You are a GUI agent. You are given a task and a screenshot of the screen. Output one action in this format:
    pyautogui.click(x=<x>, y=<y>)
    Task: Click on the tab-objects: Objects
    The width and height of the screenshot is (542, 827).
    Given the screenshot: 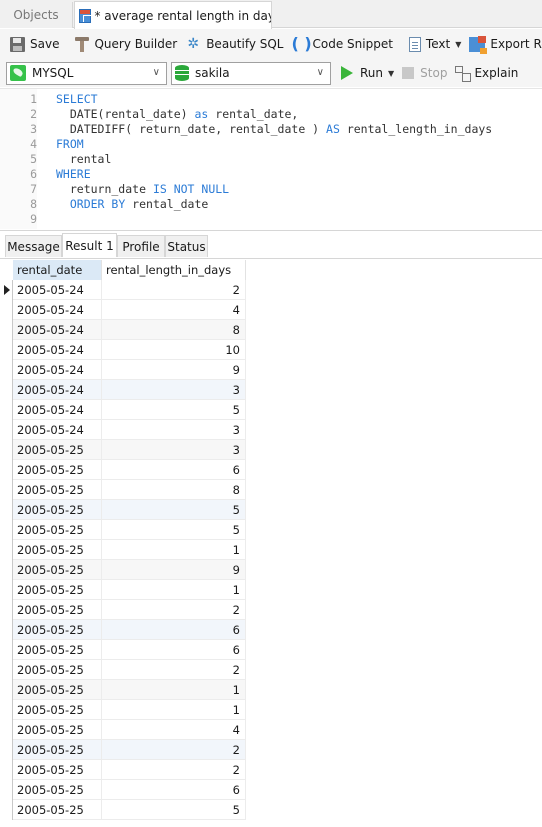 What is the action you would take?
    pyautogui.click(x=36, y=15)
    